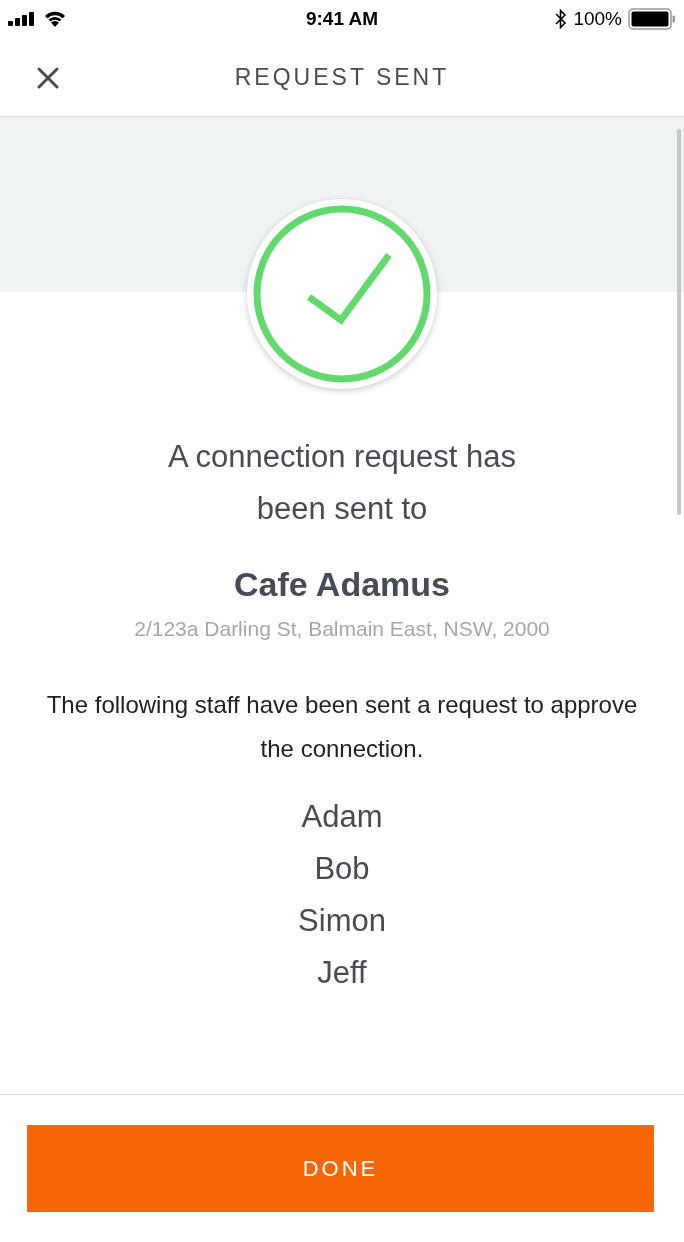 The width and height of the screenshot is (684, 1242). What do you see at coordinates (342, 816) in the screenshot?
I see `staff-name: Adam` at bounding box center [342, 816].